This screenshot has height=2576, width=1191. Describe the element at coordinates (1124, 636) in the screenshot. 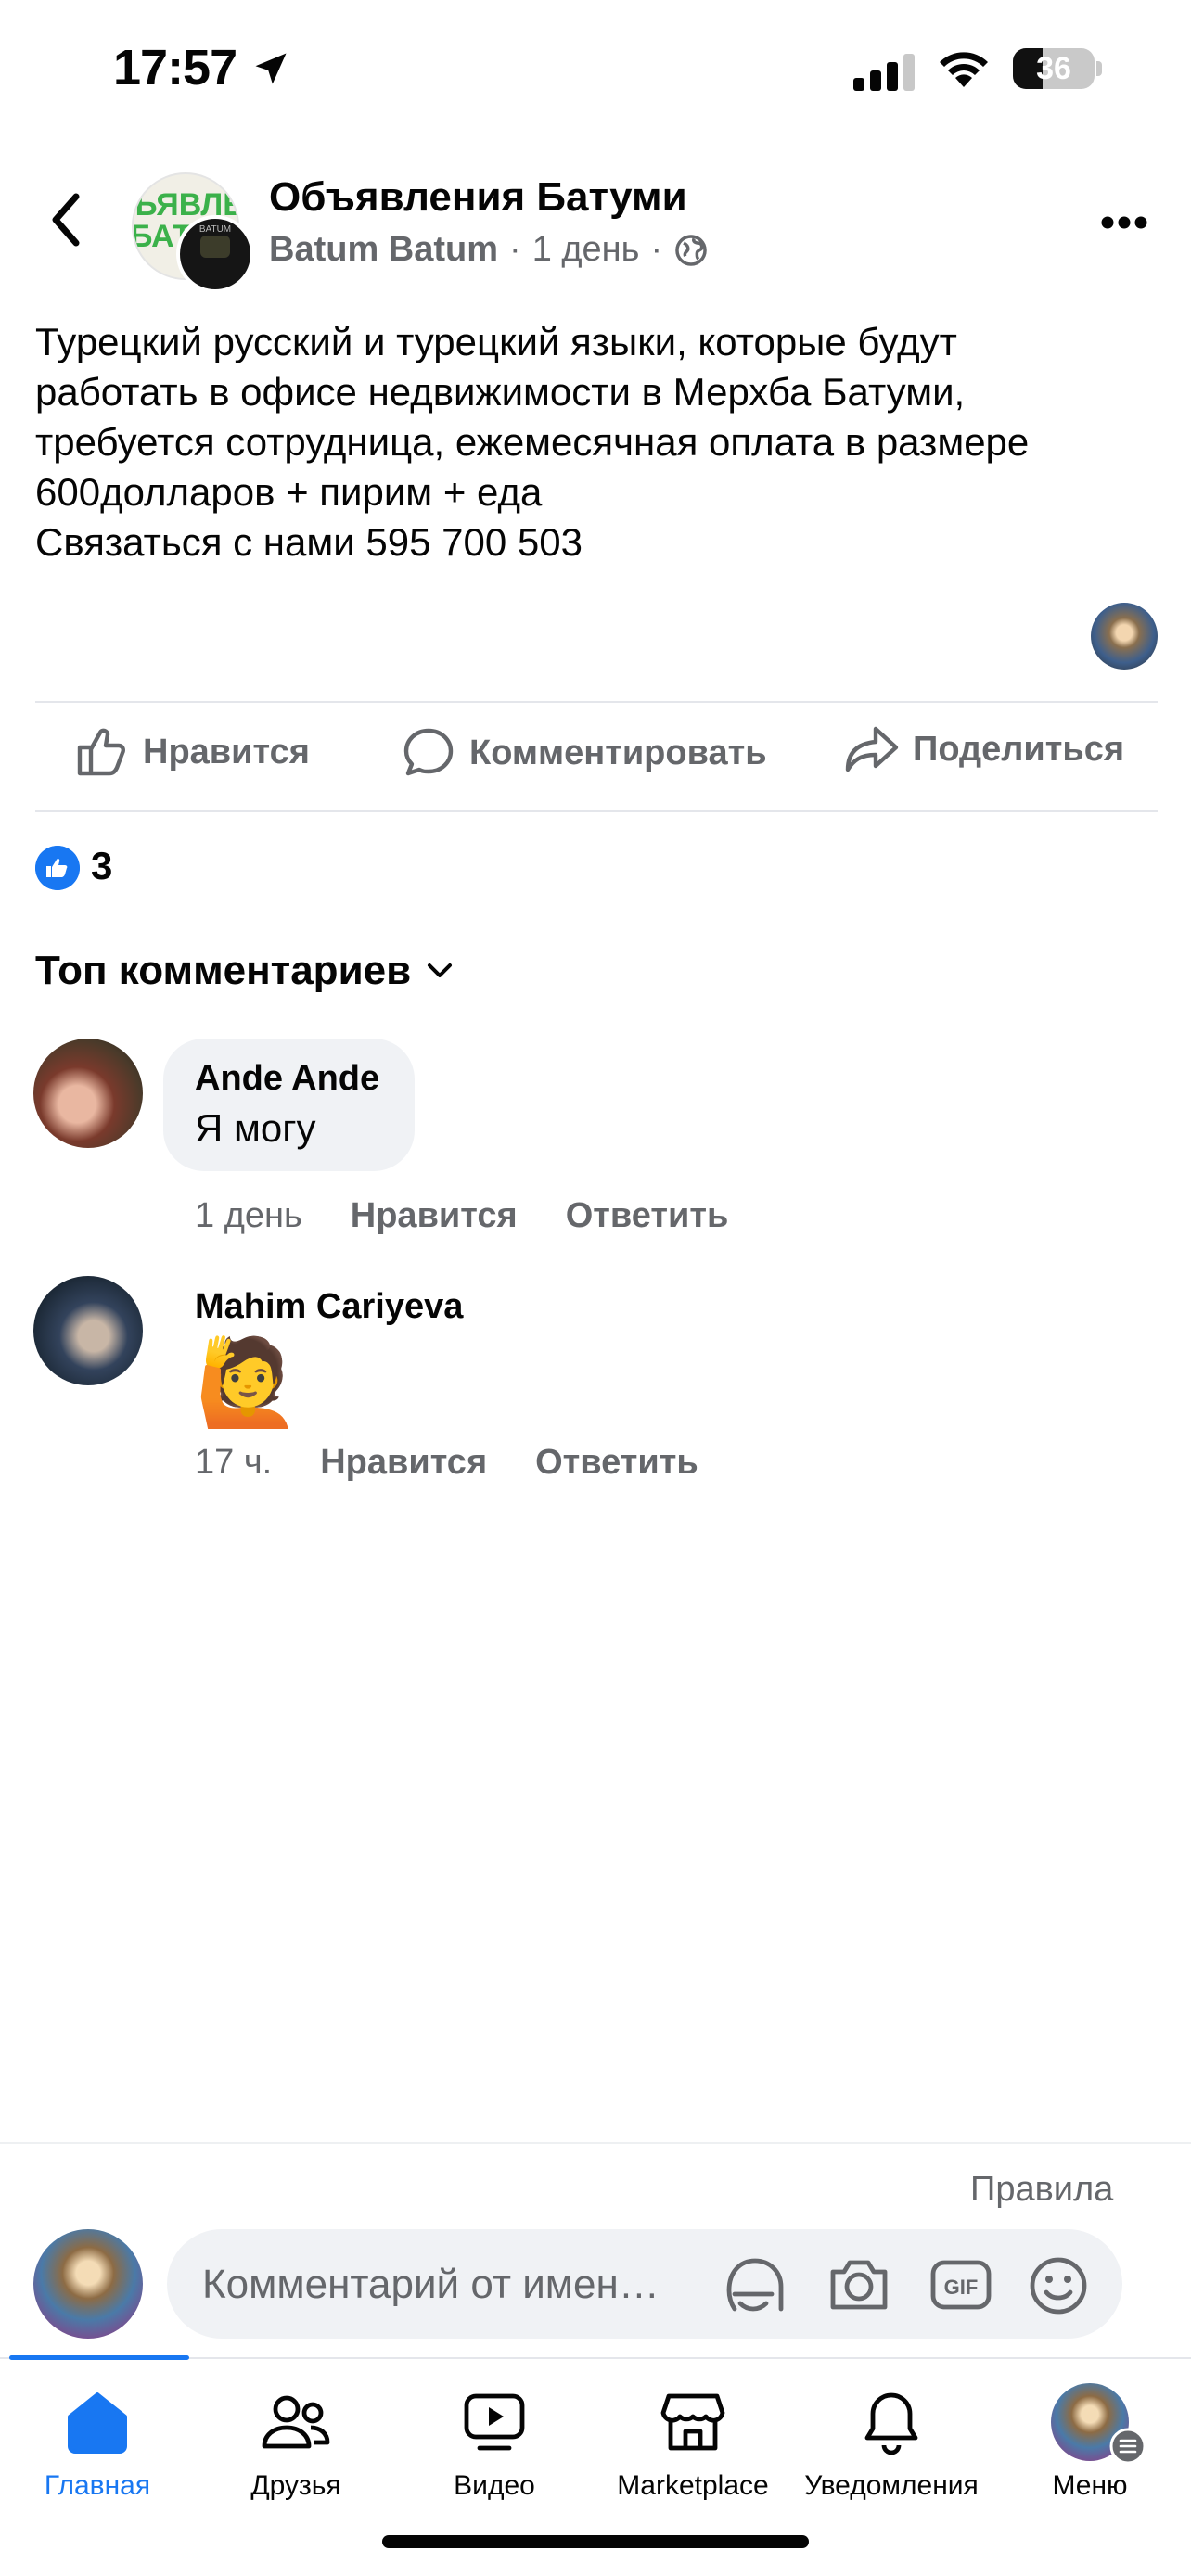

I see `reader-avatar` at that location.